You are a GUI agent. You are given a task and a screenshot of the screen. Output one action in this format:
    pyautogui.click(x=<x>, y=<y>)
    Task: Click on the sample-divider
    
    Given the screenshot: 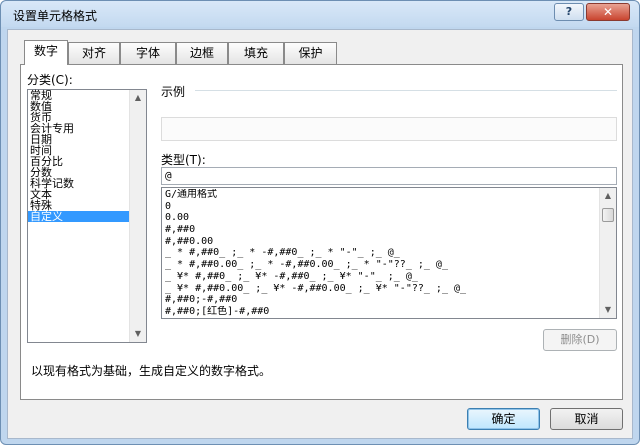 What is the action you would take?
    pyautogui.click(x=406, y=90)
    